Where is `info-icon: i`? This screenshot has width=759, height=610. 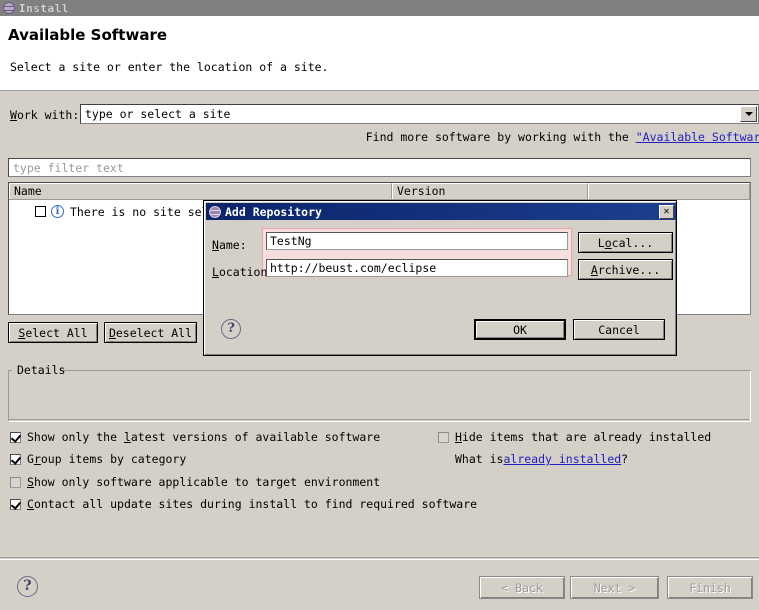
info-icon: i is located at coordinates (57, 211).